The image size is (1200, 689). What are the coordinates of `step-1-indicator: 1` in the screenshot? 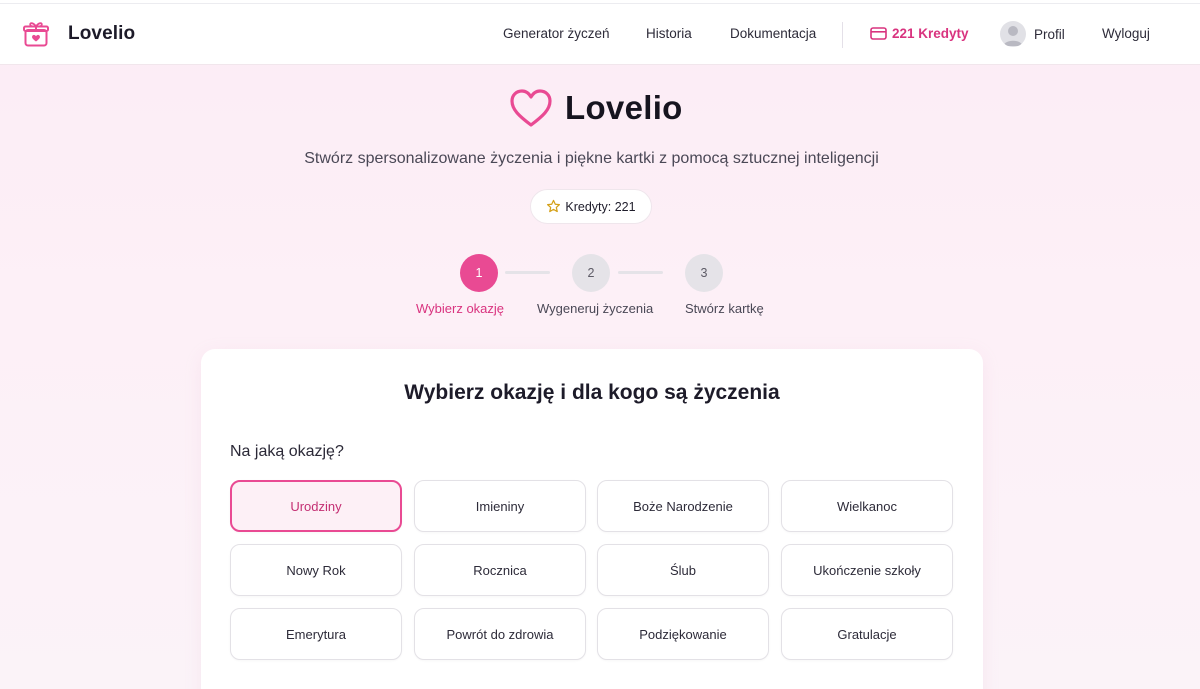 It's located at (479, 273).